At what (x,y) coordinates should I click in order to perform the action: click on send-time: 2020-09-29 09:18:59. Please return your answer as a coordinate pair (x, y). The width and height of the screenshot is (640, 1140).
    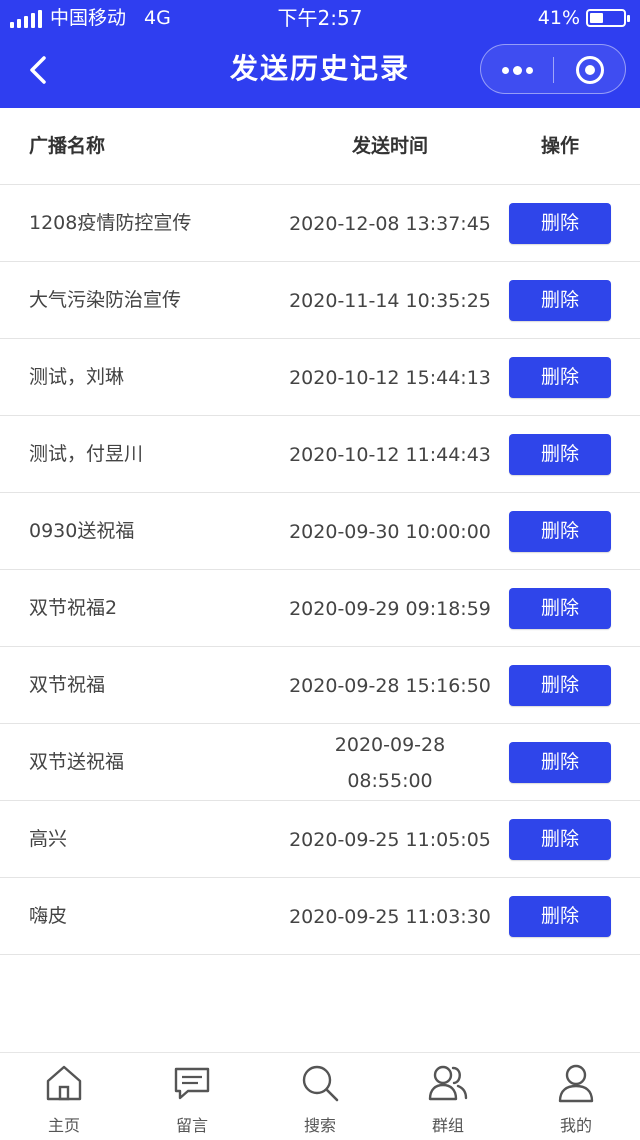
    Looking at the image, I should click on (390, 608).